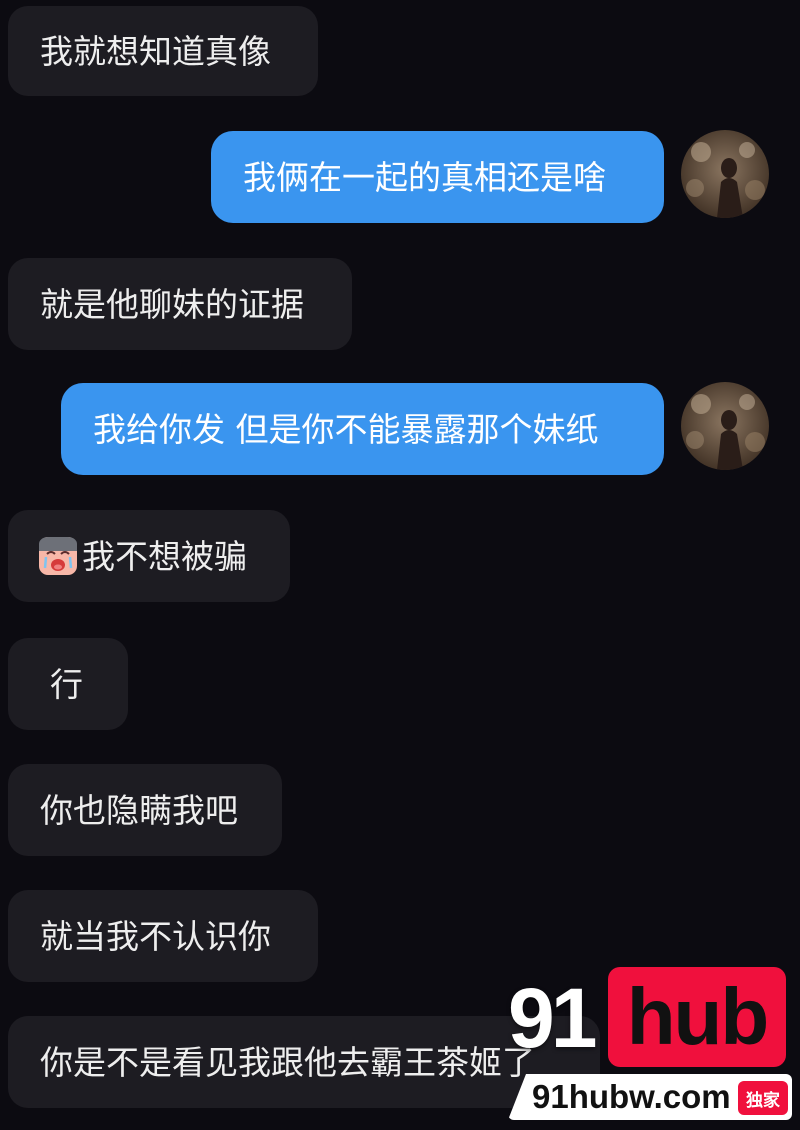  What do you see at coordinates (139, 810) in the screenshot?
I see `message-text: 你也隐瞒我吧` at bounding box center [139, 810].